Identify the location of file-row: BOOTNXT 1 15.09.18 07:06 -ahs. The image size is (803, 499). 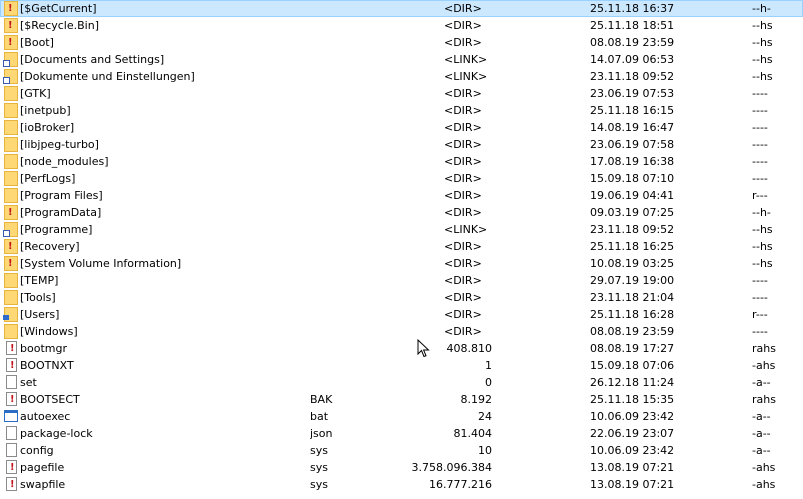
(401, 365).